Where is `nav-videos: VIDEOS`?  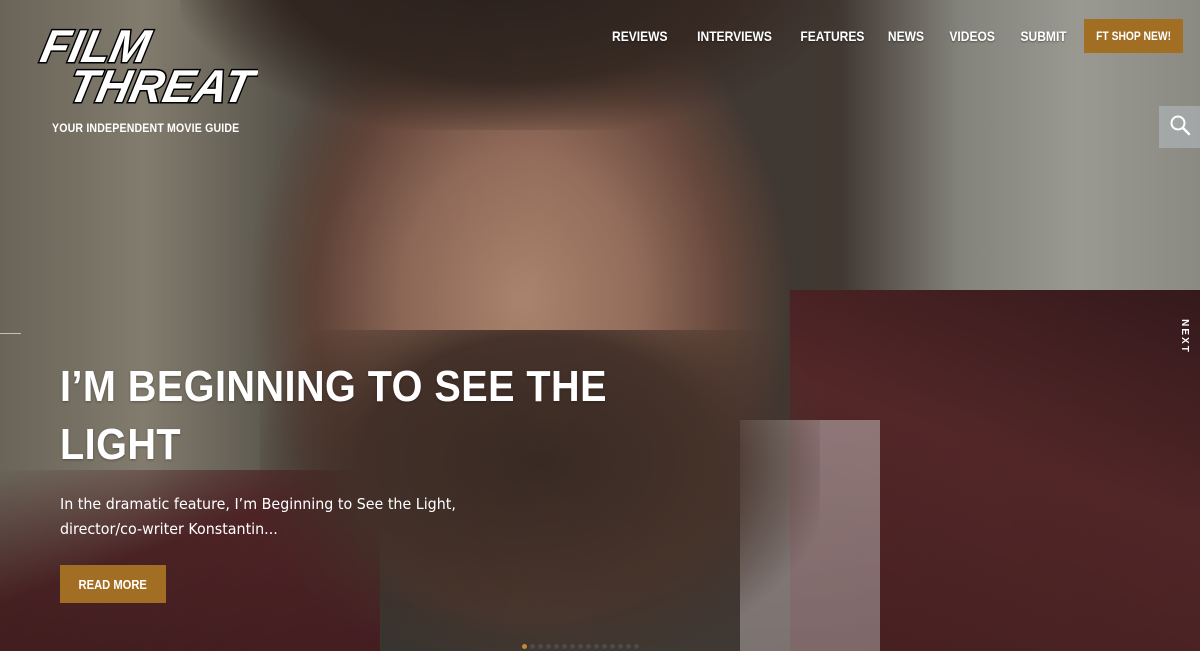
nav-videos: VIDEOS is located at coordinates (972, 36).